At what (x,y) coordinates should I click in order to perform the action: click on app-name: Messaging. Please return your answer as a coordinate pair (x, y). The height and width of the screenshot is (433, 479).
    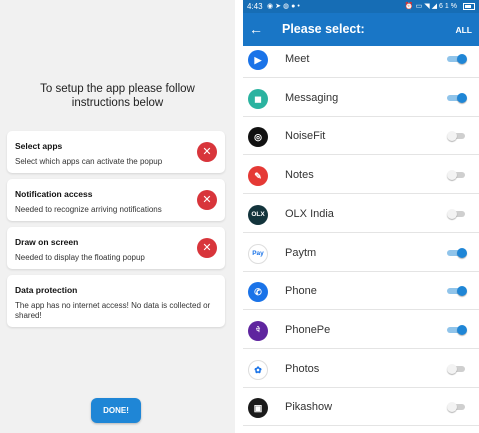
    Looking at the image, I should click on (312, 97).